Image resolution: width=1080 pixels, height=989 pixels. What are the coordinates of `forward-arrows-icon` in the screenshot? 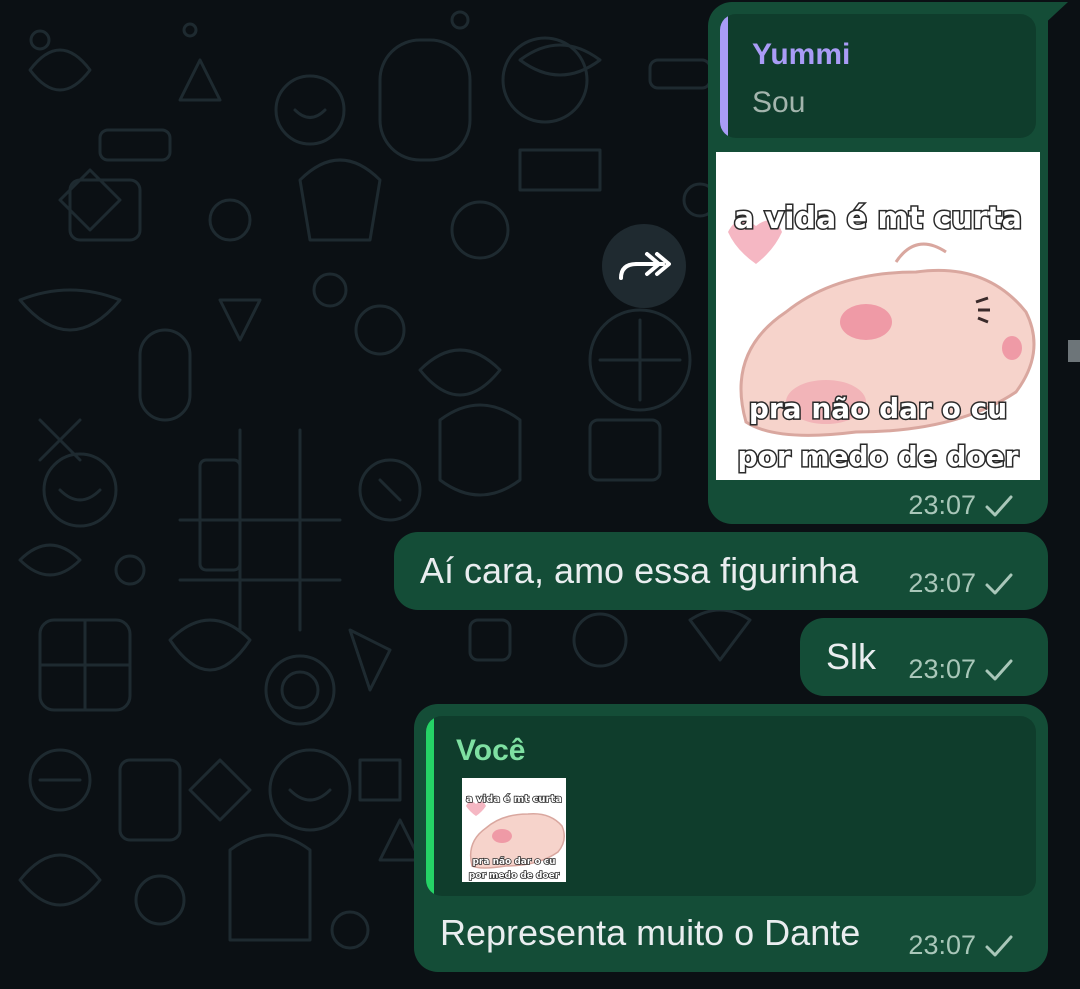 It's located at (645, 266).